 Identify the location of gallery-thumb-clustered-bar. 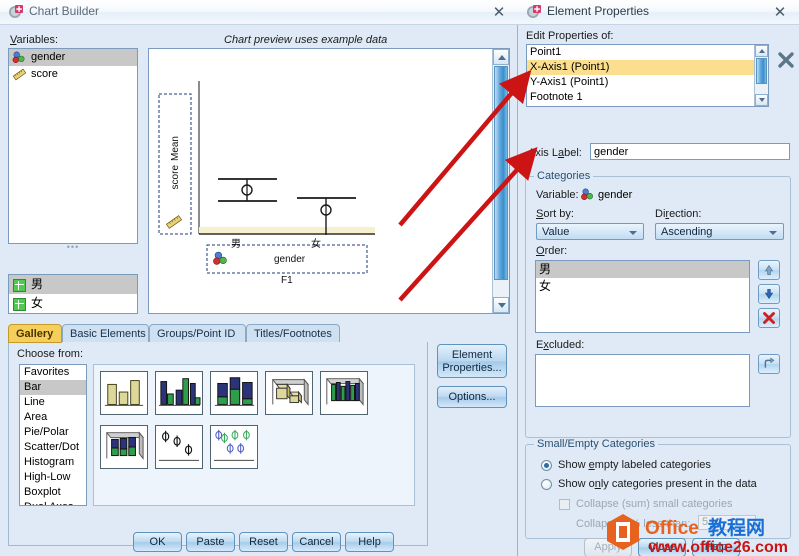
(179, 393).